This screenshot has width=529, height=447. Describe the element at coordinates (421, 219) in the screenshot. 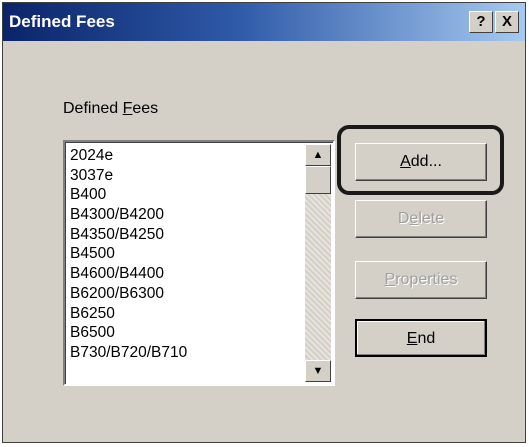

I see `delete-button: Delete` at that location.